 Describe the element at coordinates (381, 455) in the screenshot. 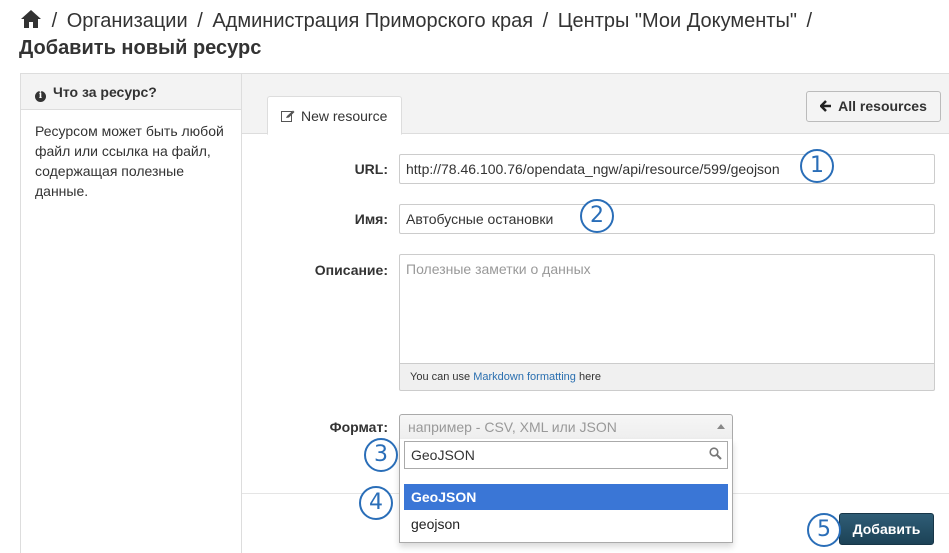

I see `annotation-badge: 3` at that location.